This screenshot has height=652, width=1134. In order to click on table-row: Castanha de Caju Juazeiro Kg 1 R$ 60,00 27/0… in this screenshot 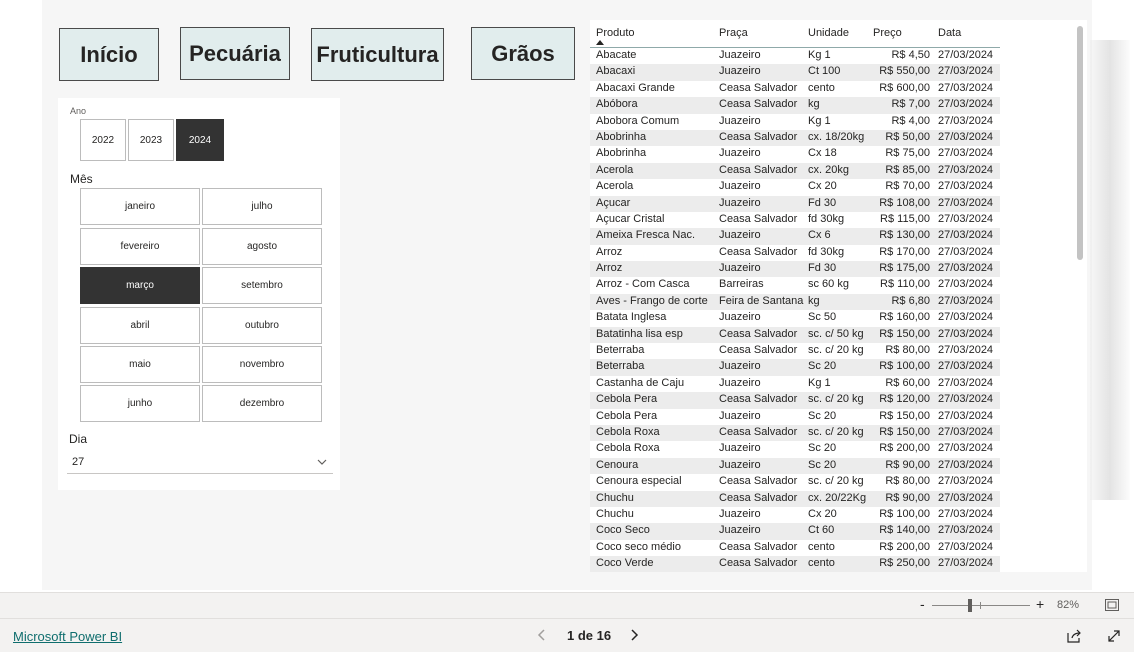, I will do `click(795, 384)`.